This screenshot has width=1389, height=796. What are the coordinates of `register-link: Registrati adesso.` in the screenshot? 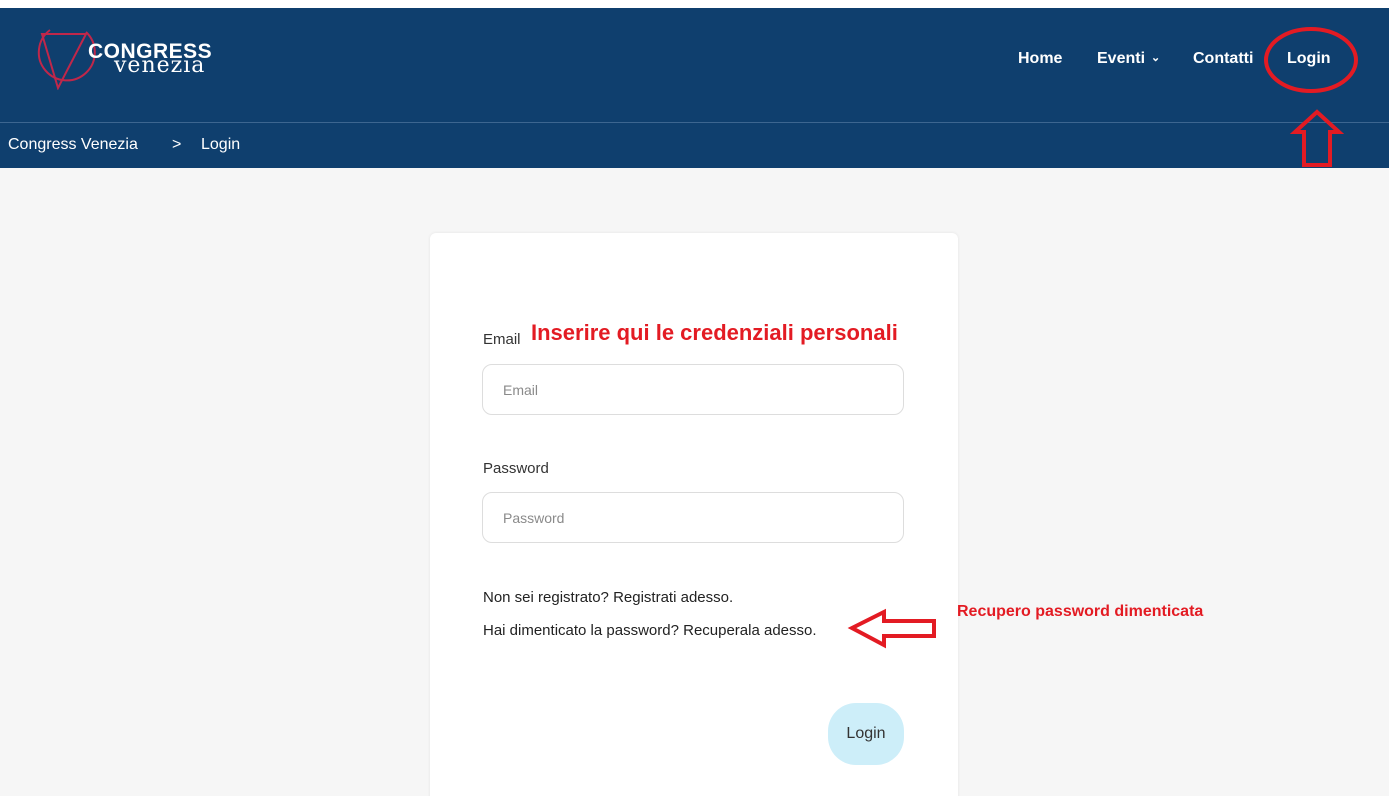 It's located at (673, 597).